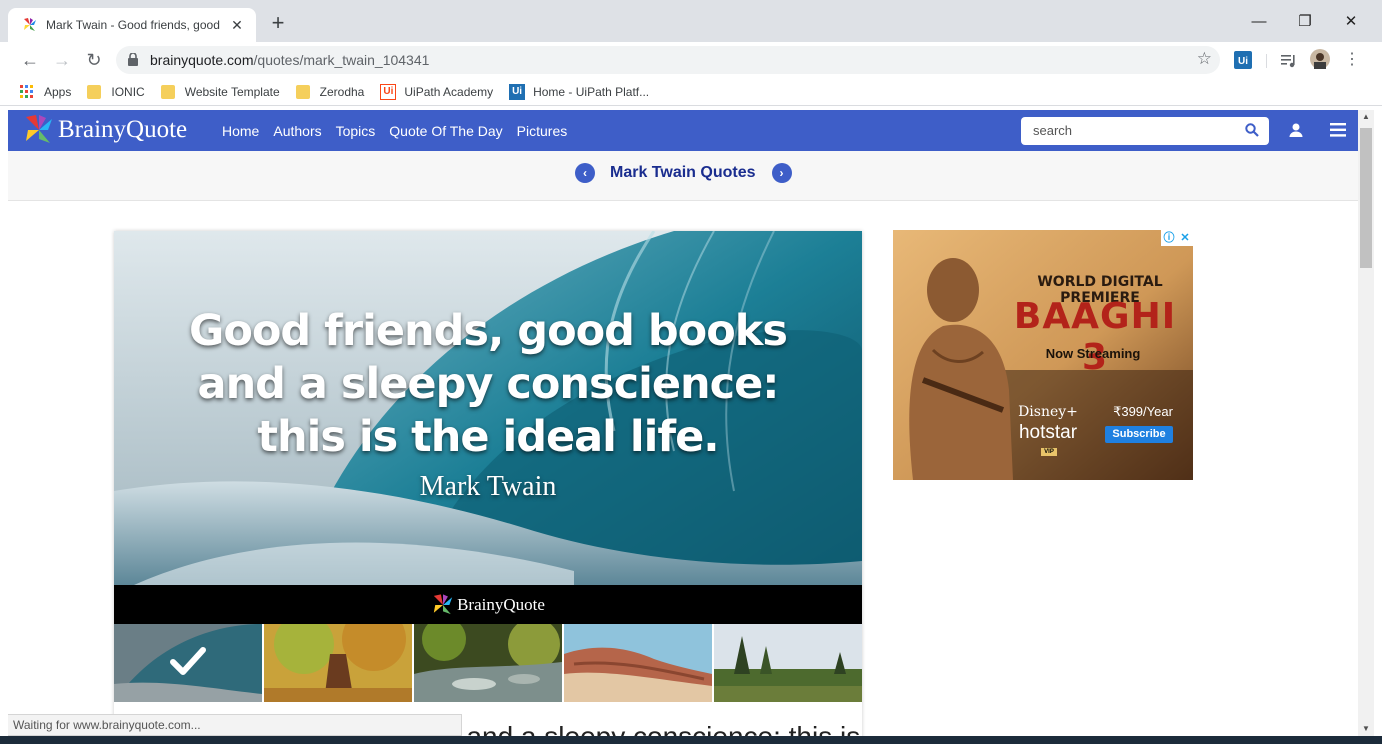 This screenshot has width=1382, height=744. Describe the element at coordinates (1320, 59) in the screenshot. I see `profile-avatar` at that location.